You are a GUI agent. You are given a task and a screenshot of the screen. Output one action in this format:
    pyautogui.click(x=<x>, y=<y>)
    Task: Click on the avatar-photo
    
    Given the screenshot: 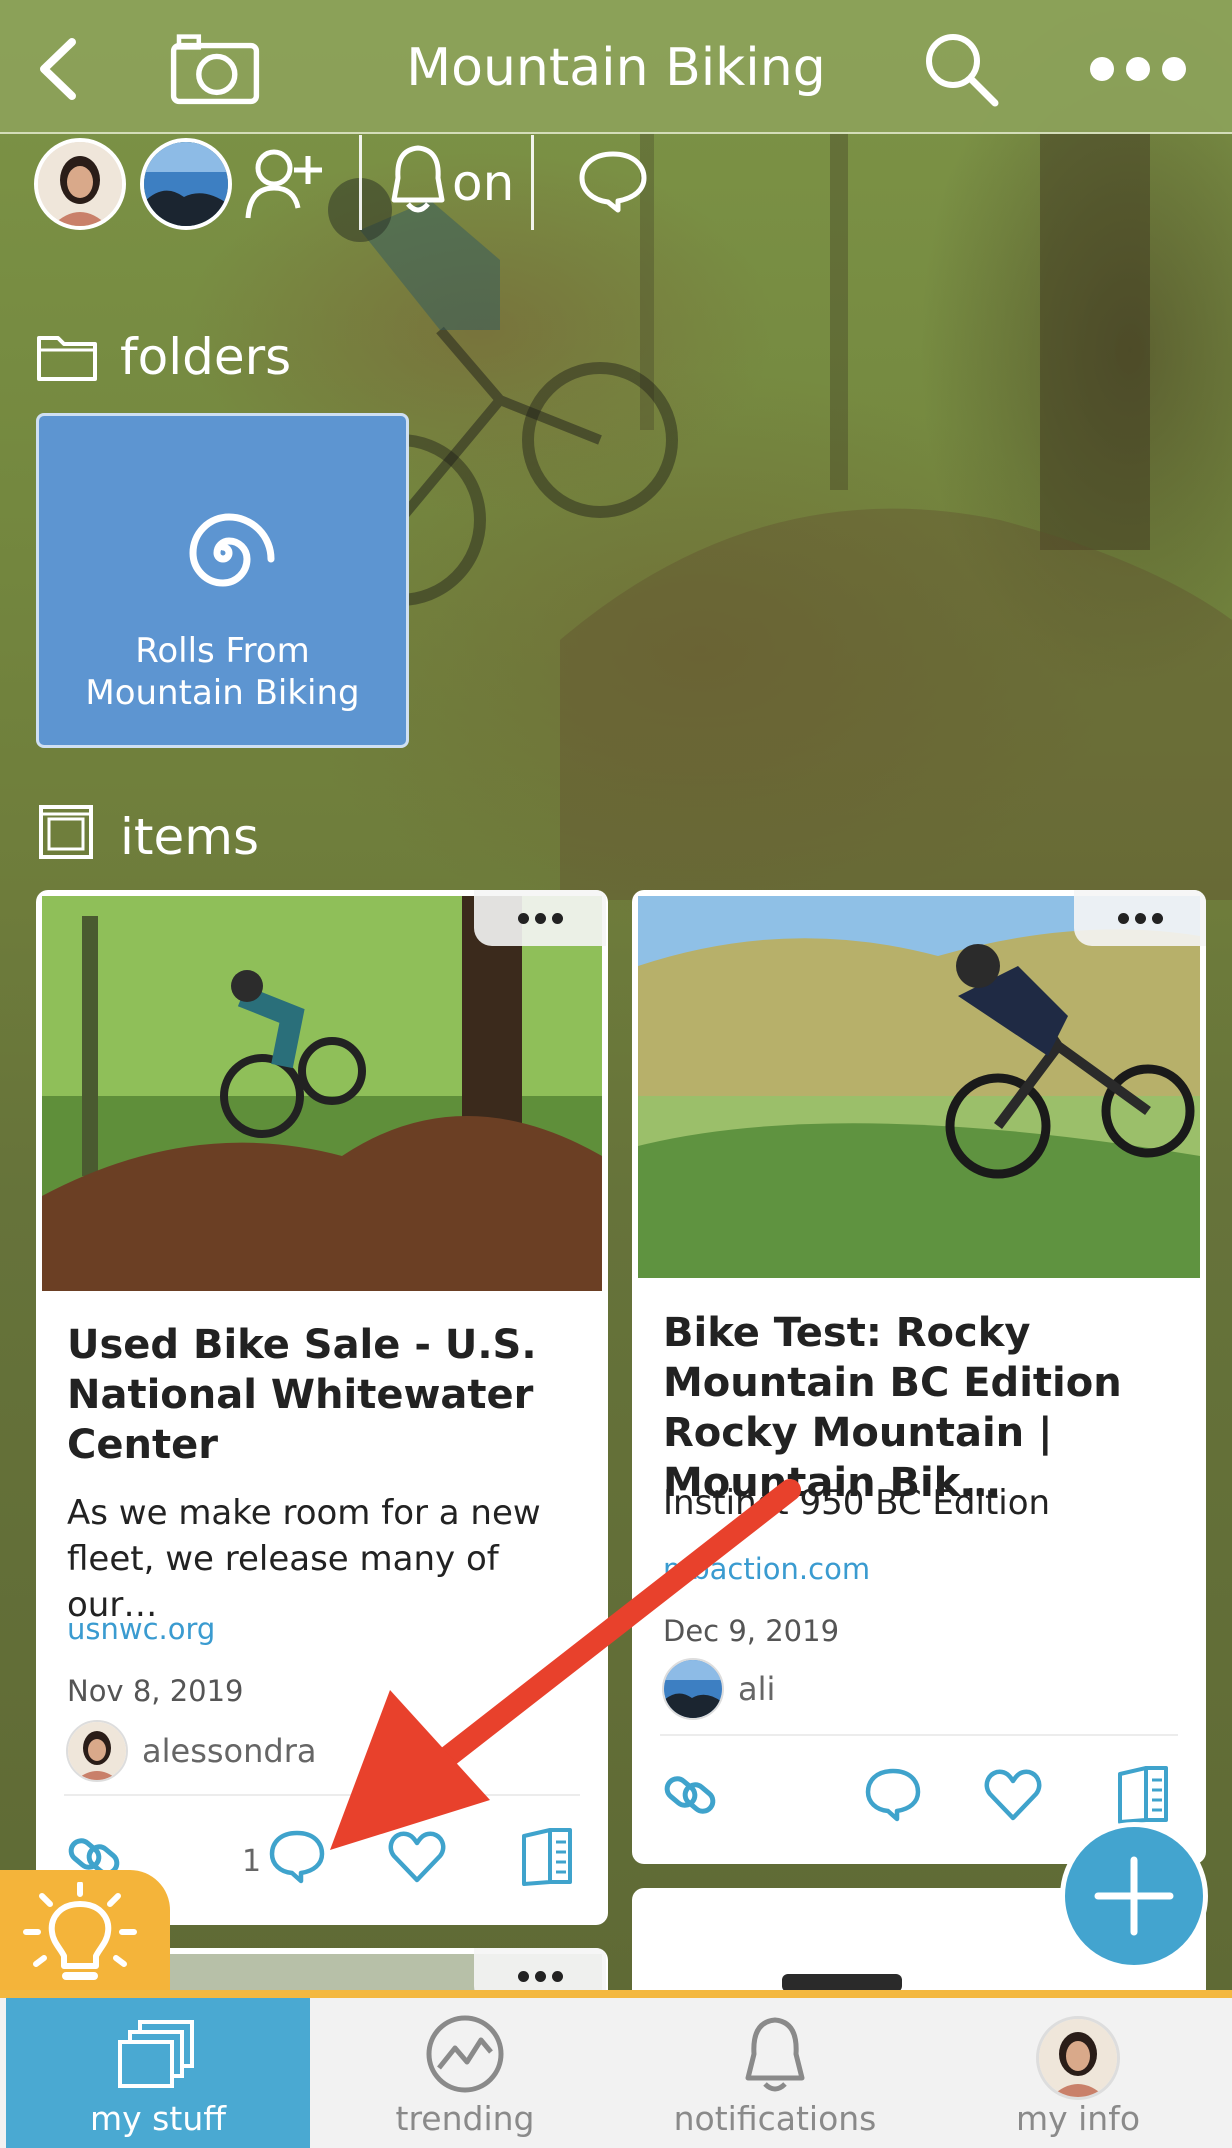 What is the action you would take?
    pyautogui.click(x=1078, y=2058)
    